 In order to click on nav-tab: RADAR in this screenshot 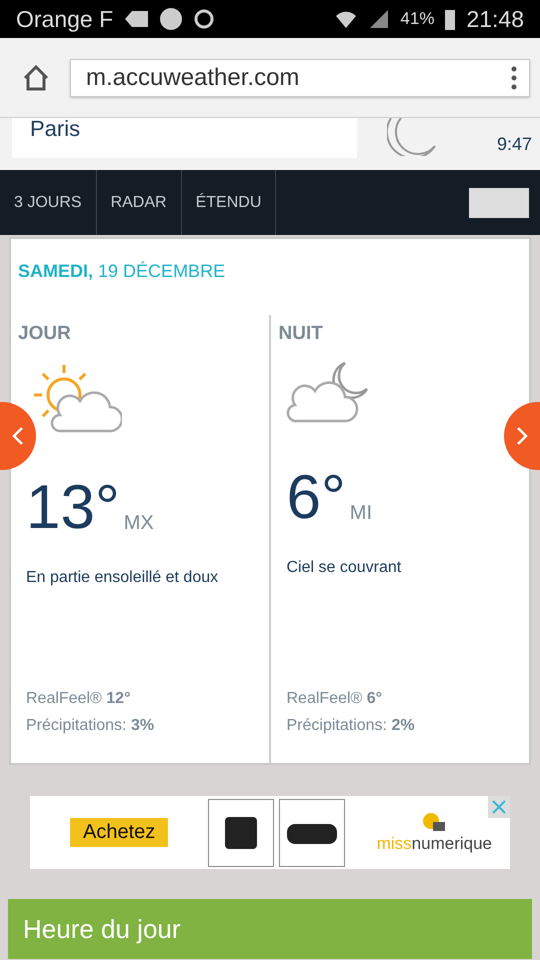, I will do `click(139, 202)`.